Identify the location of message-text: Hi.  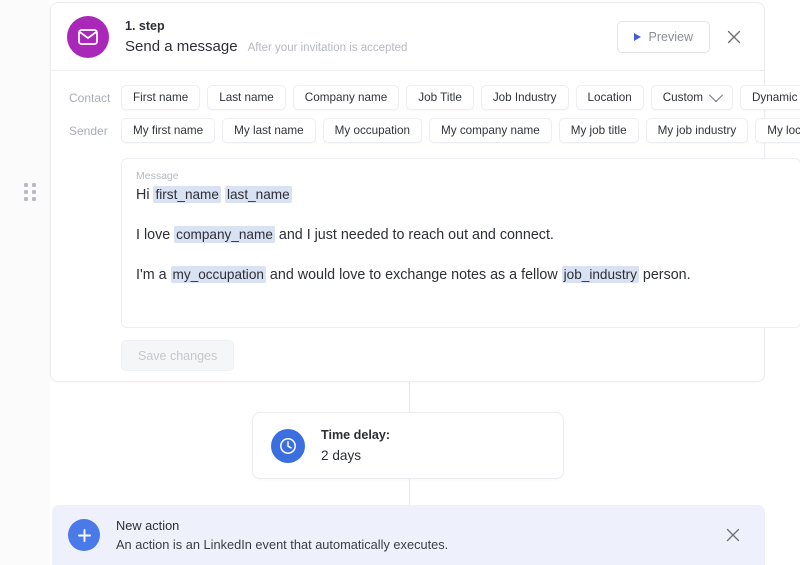
(145, 195).